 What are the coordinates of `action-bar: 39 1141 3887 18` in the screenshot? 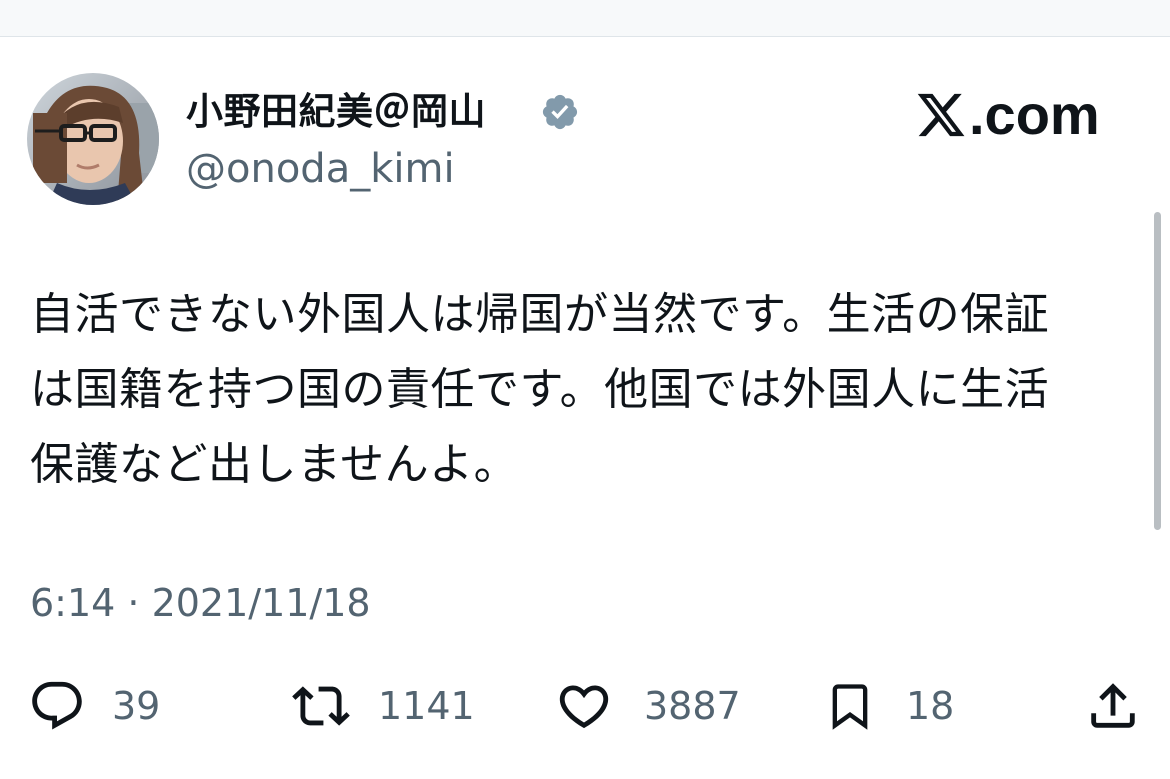 It's located at (585, 706).